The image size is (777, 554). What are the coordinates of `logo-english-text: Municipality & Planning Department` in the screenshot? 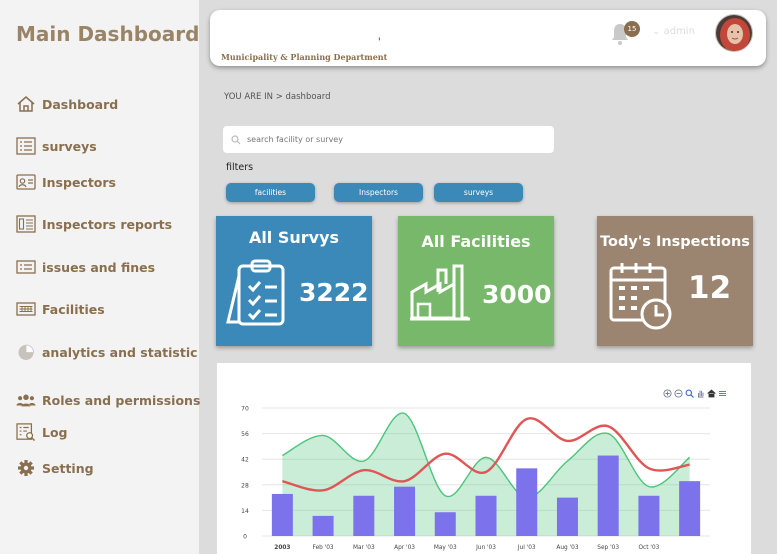 It's located at (304, 57).